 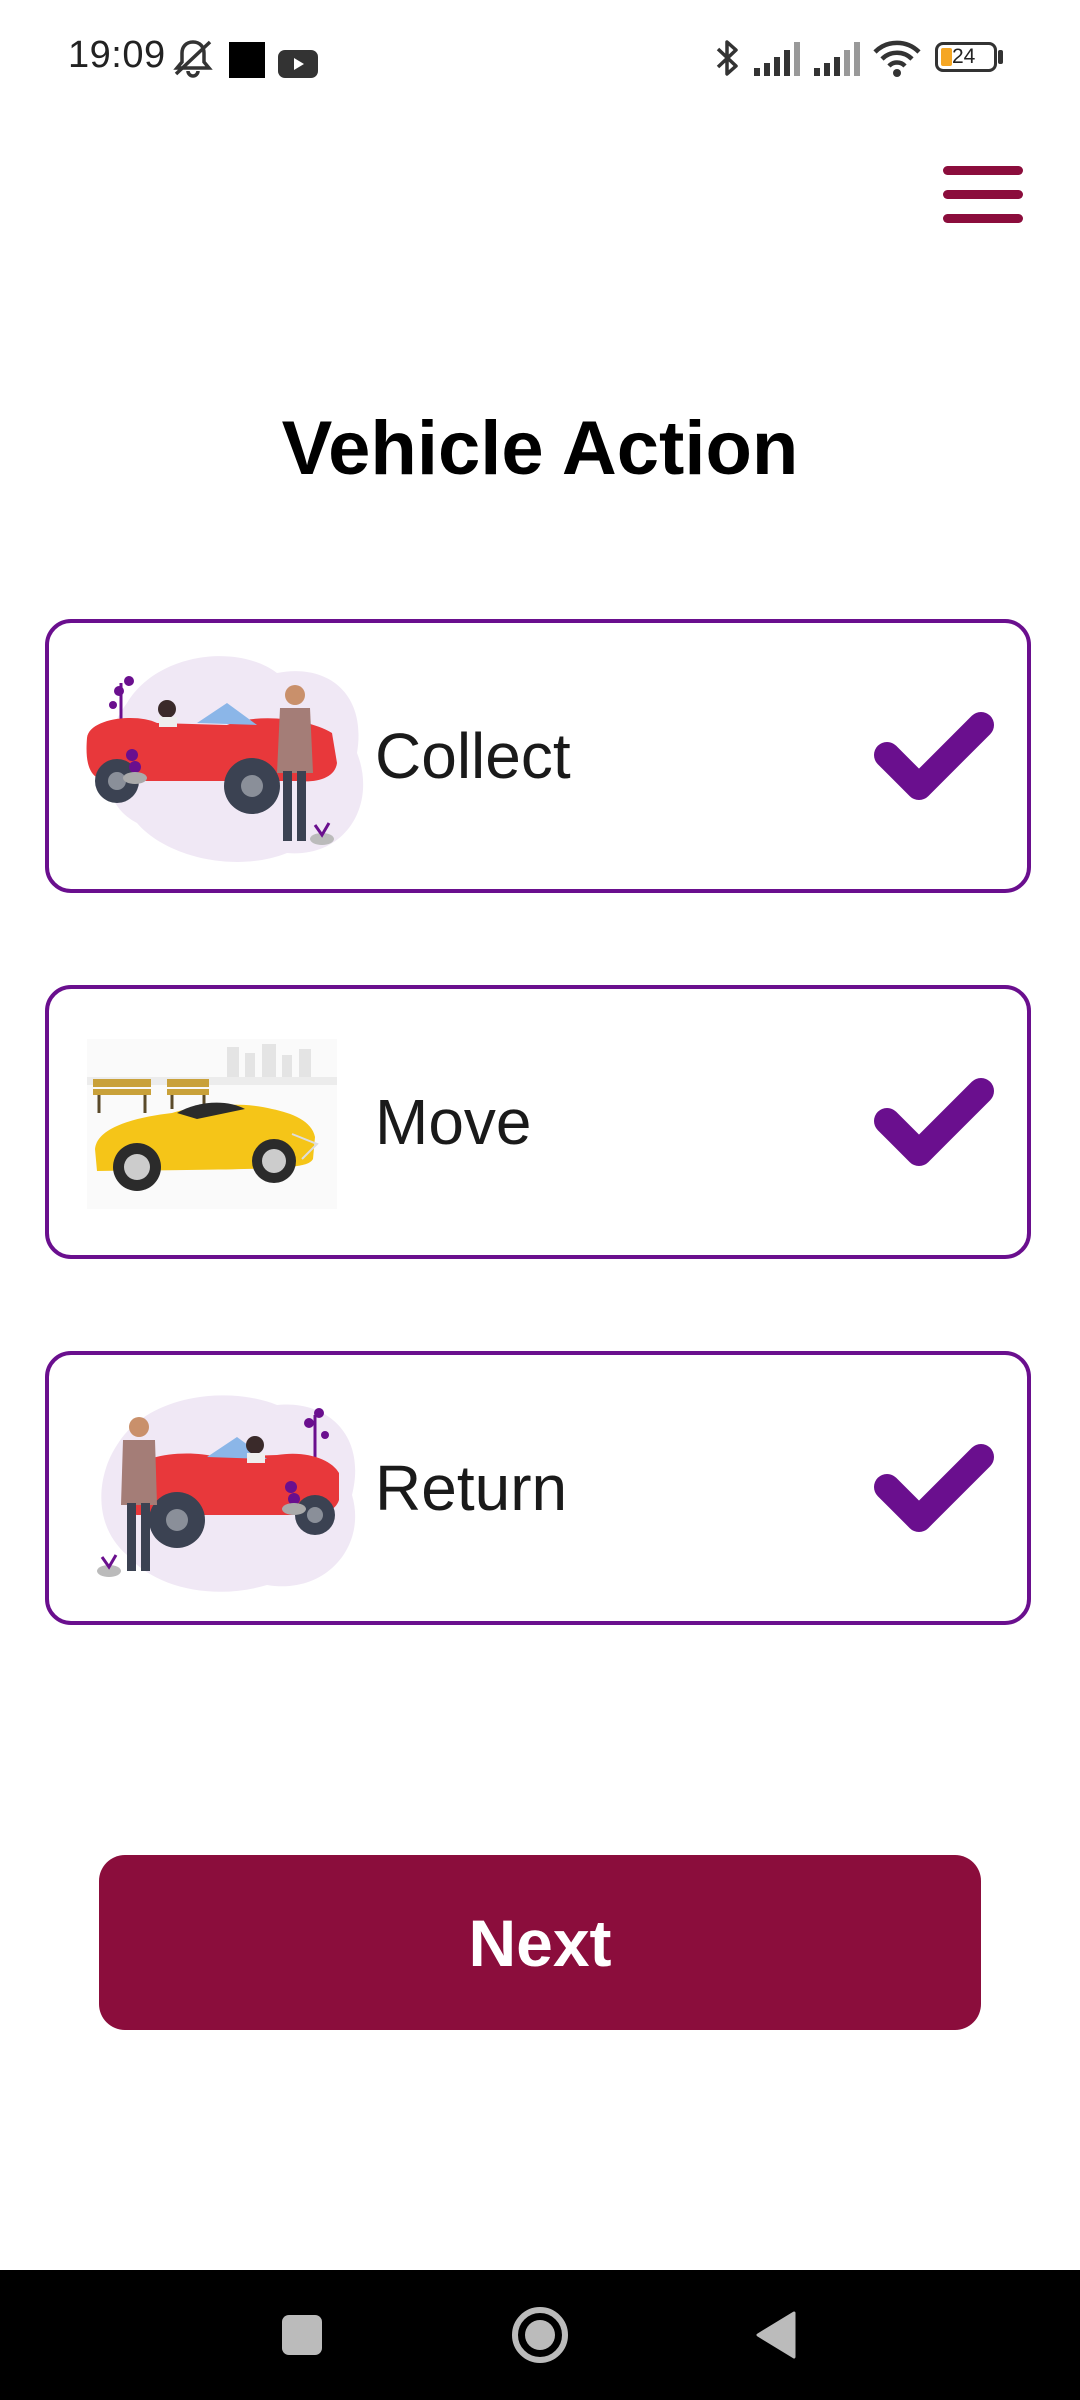 What do you see at coordinates (247, 60) in the screenshot?
I see `app-square-icon` at bounding box center [247, 60].